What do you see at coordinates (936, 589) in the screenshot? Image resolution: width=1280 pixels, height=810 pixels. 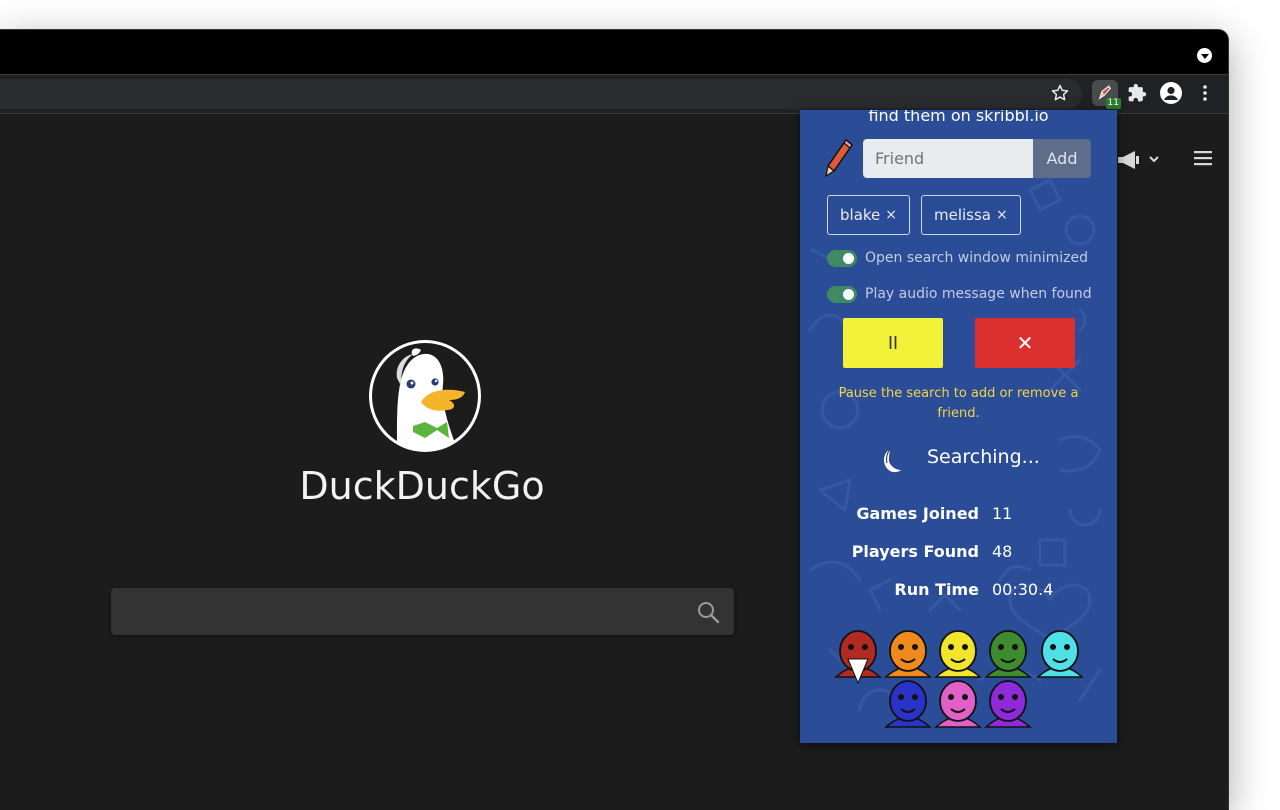 I see `stat-label-runtime: Run Time` at bounding box center [936, 589].